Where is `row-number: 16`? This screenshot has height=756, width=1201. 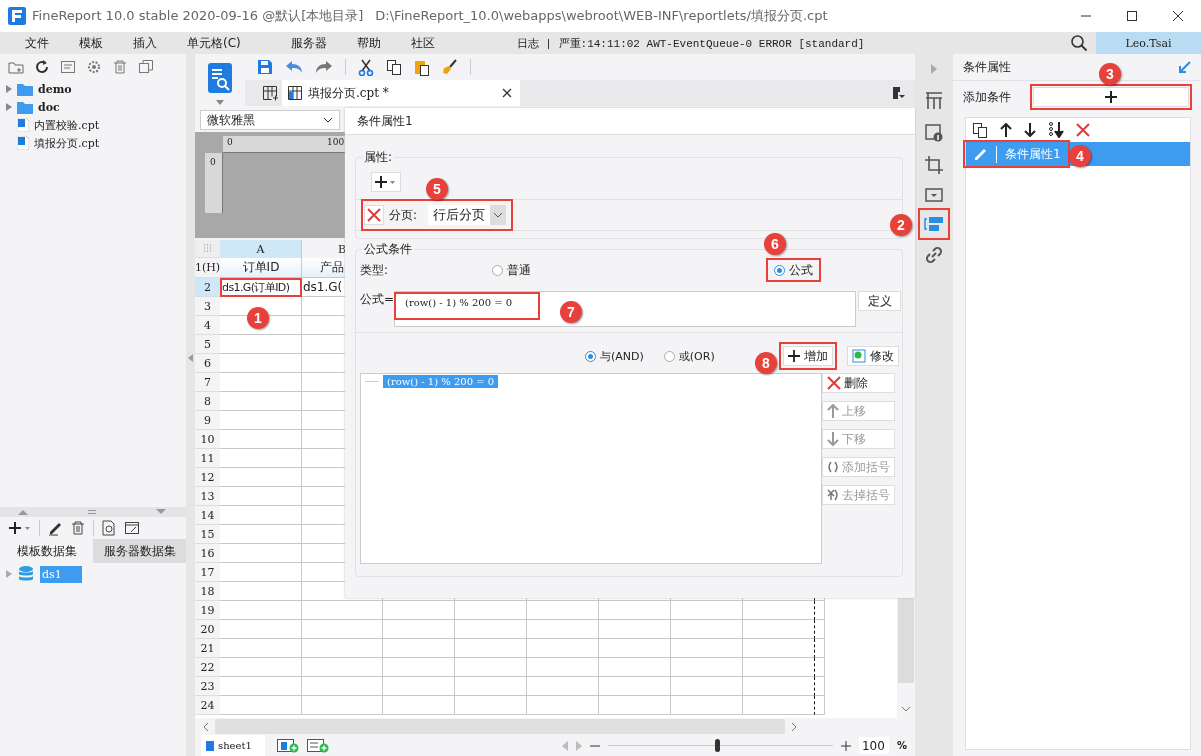 row-number: 16 is located at coordinates (207, 553).